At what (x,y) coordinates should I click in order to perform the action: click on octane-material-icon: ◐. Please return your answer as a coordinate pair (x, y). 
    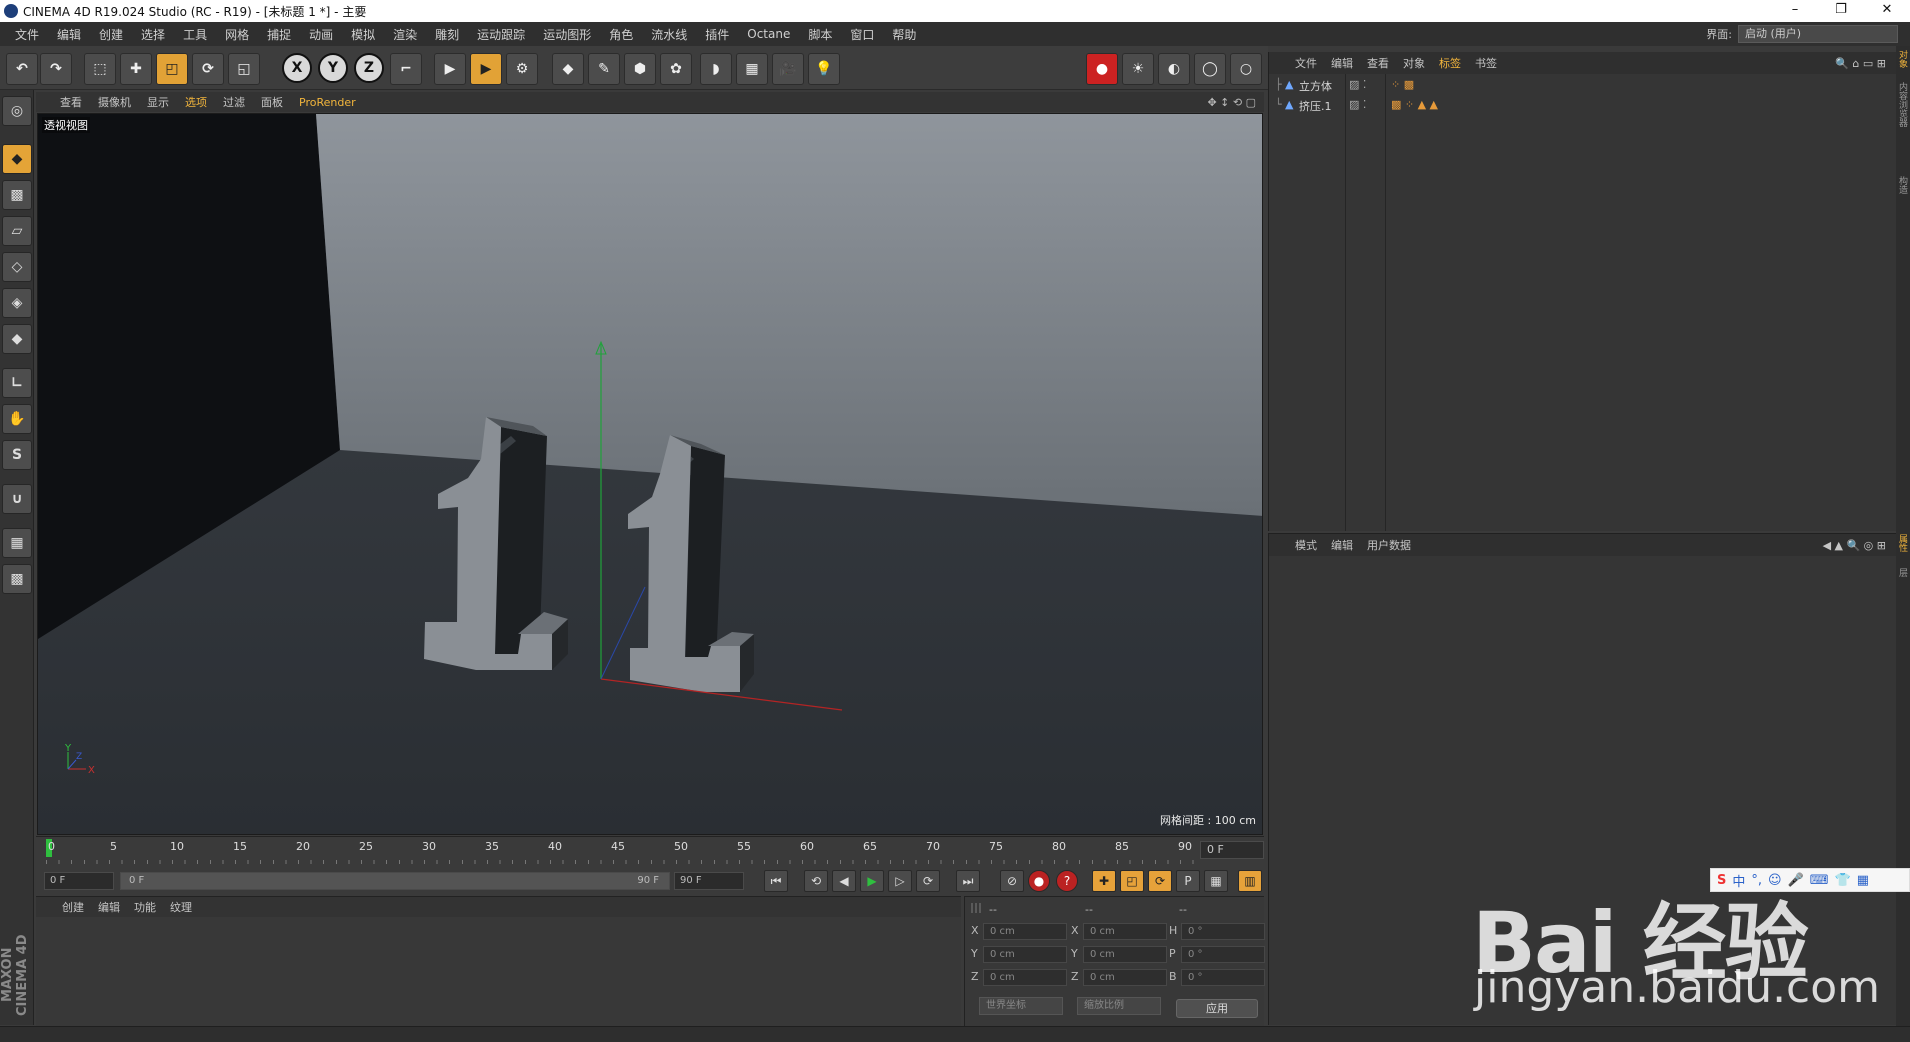
    Looking at the image, I should click on (1174, 69).